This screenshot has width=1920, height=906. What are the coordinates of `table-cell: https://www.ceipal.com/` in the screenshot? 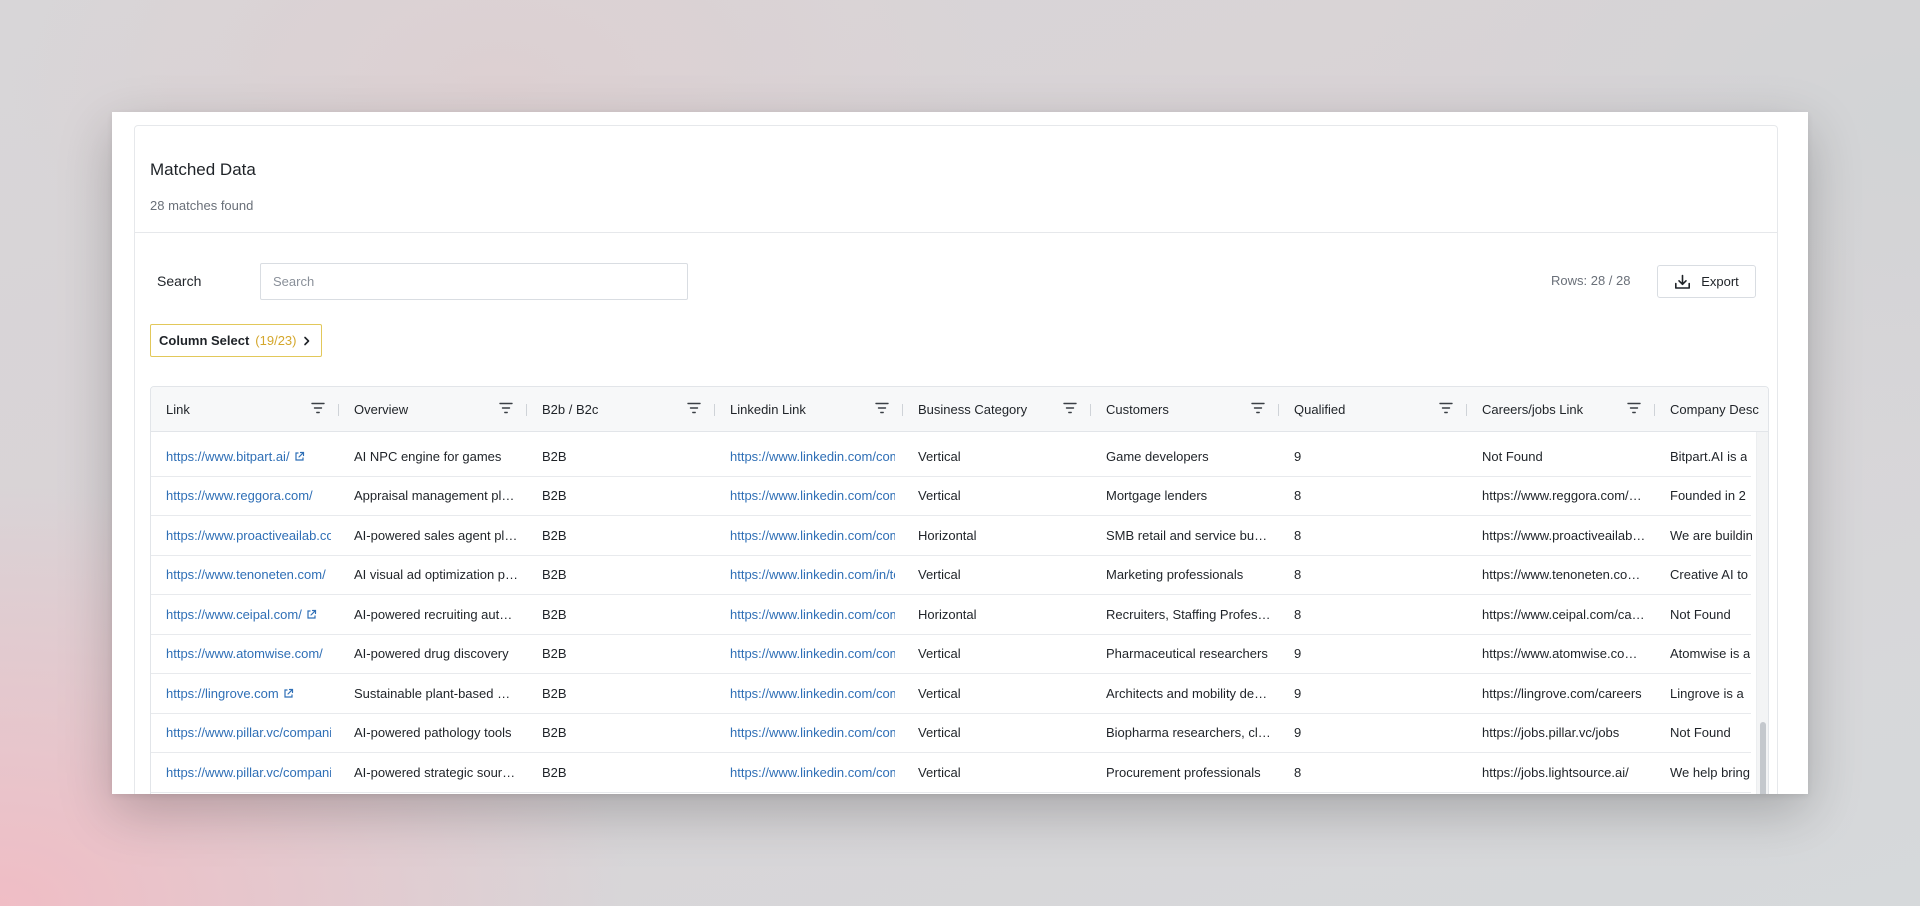 It's located at (245, 614).